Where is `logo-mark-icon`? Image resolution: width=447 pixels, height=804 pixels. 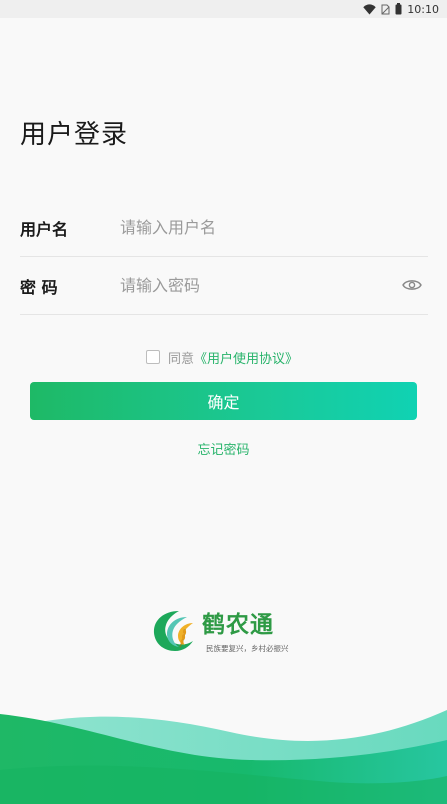 logo-mark-icon is located at coordinates (173, 631).